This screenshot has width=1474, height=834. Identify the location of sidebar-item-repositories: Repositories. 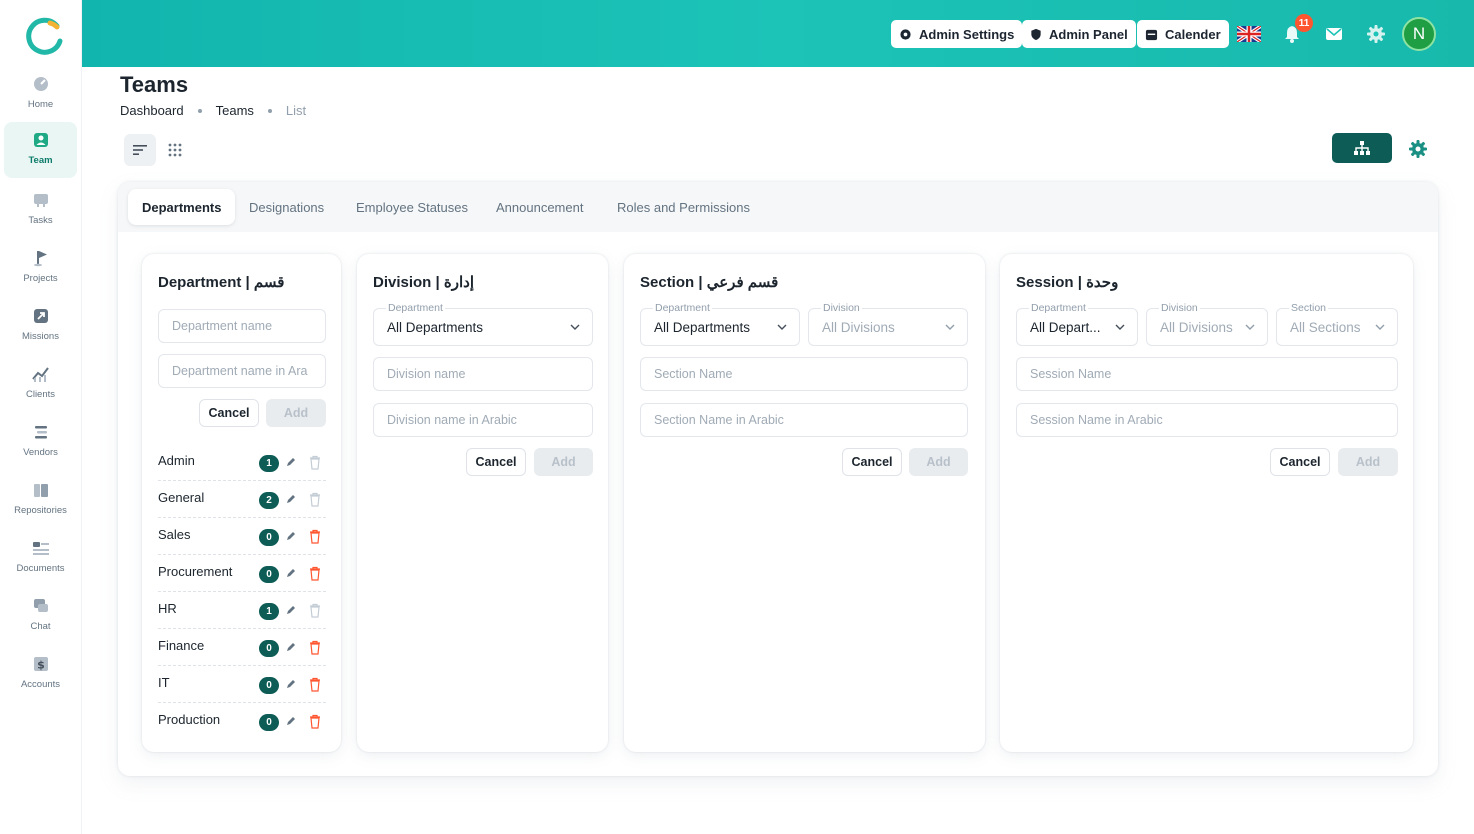
(40, 499).